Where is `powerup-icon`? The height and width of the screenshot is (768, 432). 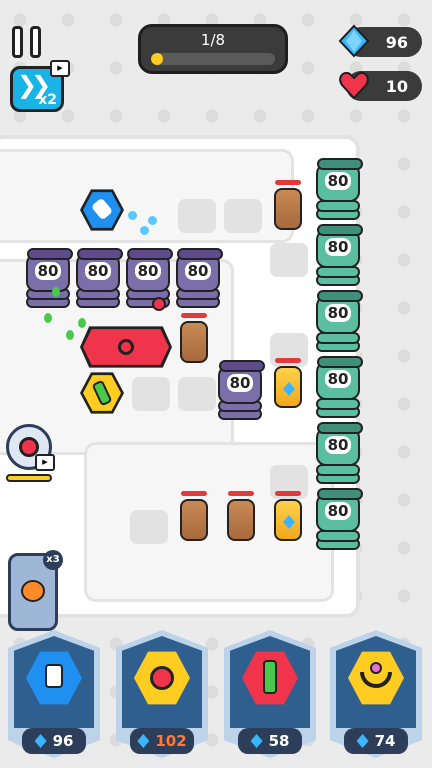 powerup-icon is located at coordinates (33, 591).